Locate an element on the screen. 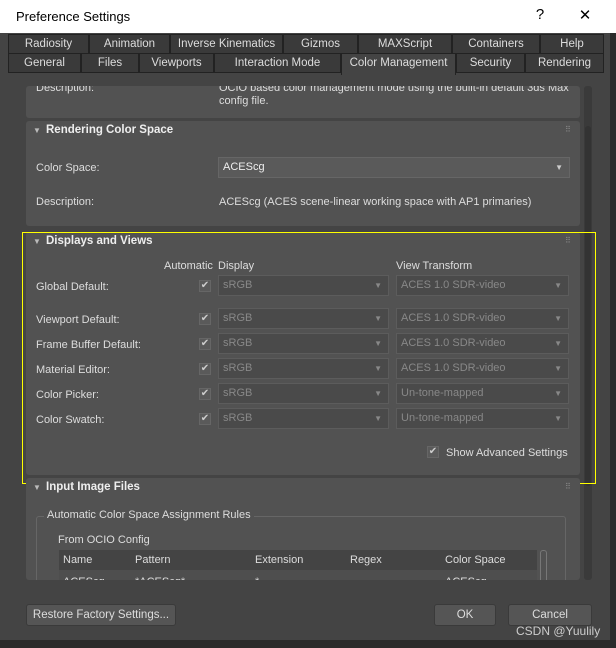  cancel-button: Cancel is located at coordinates (550, 615).